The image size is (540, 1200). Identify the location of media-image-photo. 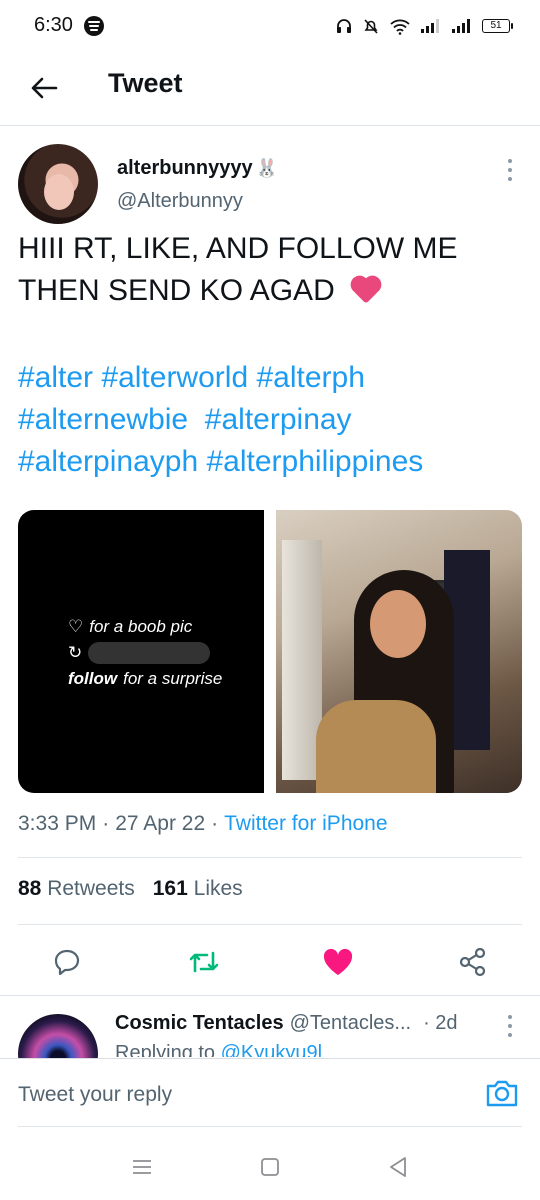
(399, 651).